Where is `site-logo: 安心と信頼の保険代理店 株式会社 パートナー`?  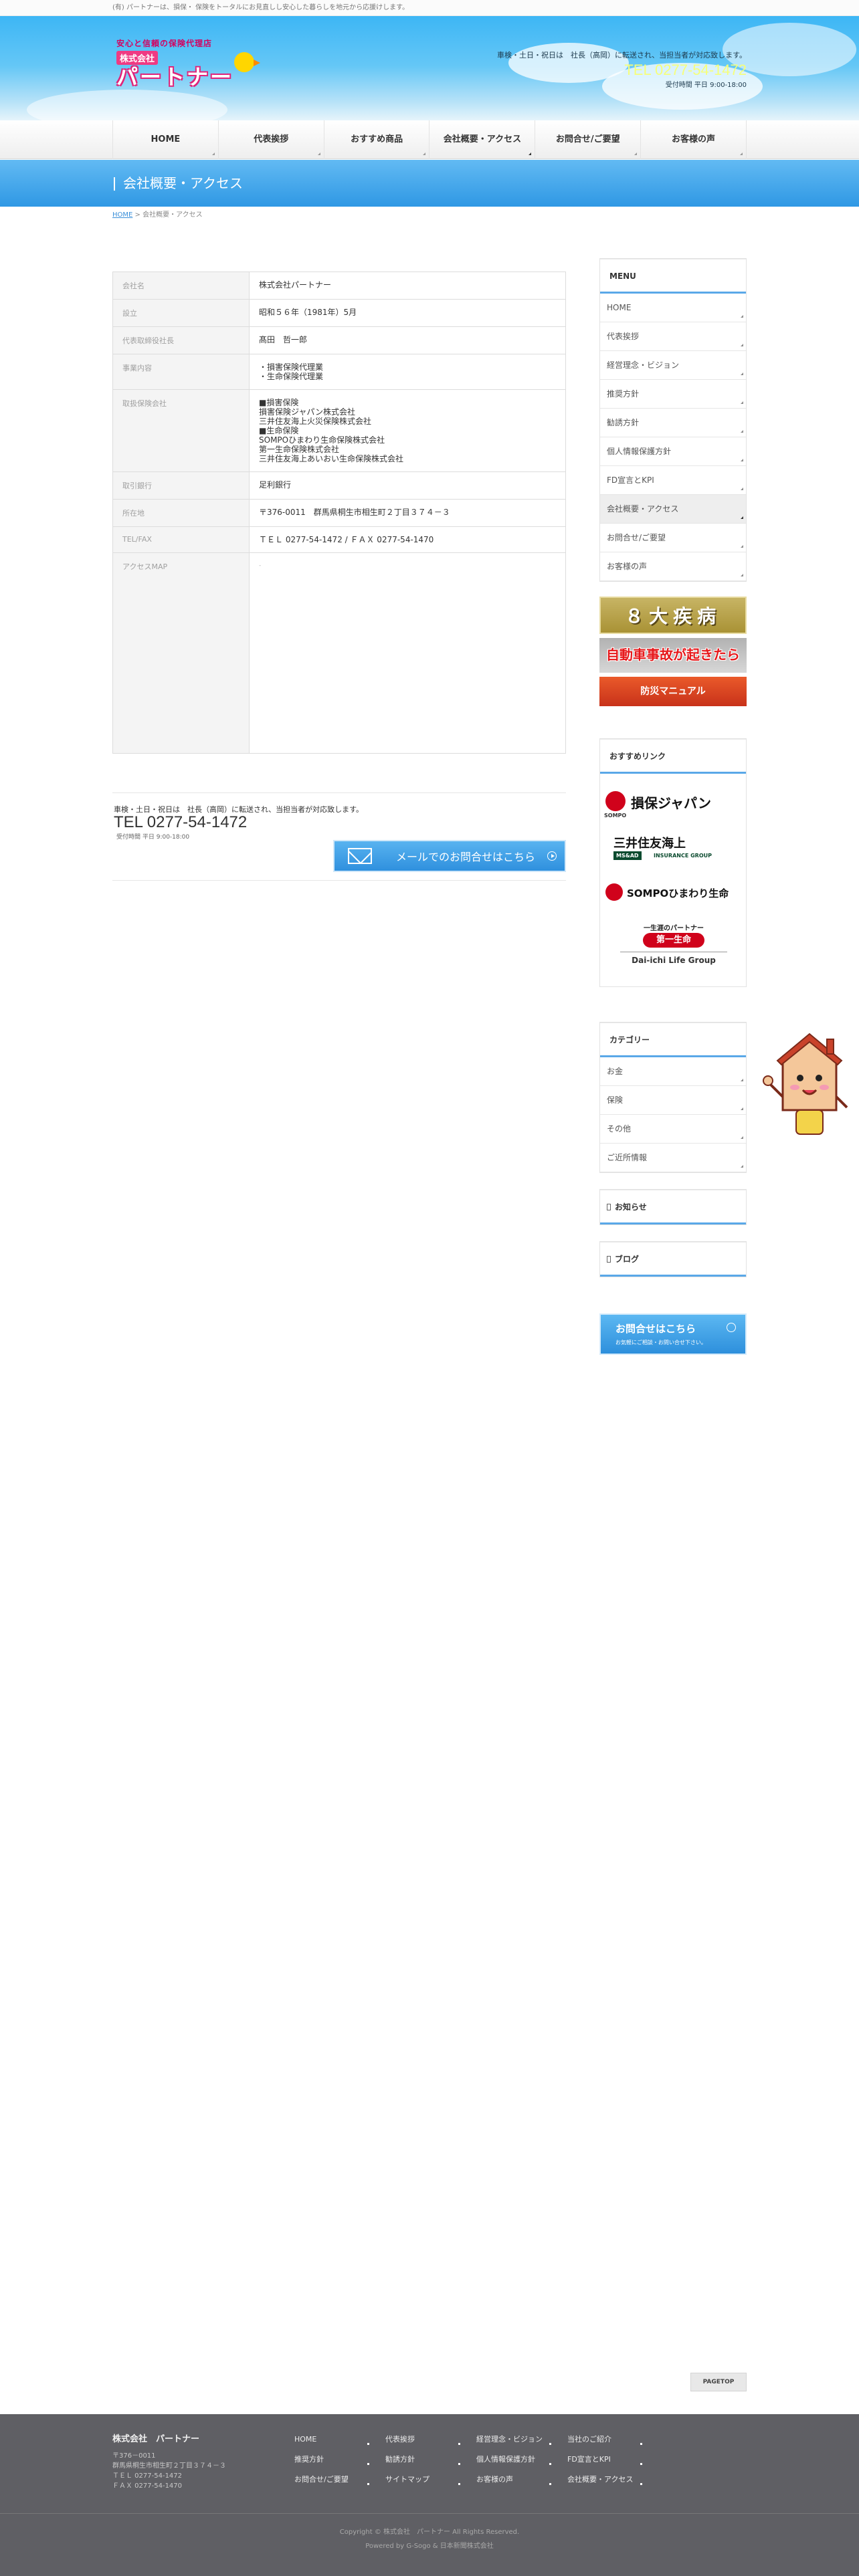
site-logo: 安心と信頼の保険代理店 株式会社 パートナー is located at coordinates (188, 63).